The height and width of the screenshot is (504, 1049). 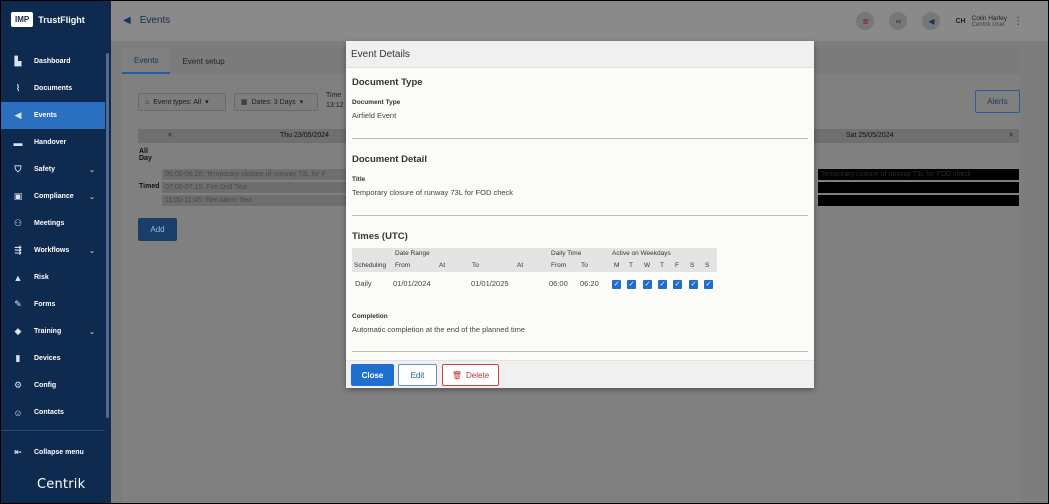 I want to click on sidebar-item-label: Documents, so click(x=53, y=88).